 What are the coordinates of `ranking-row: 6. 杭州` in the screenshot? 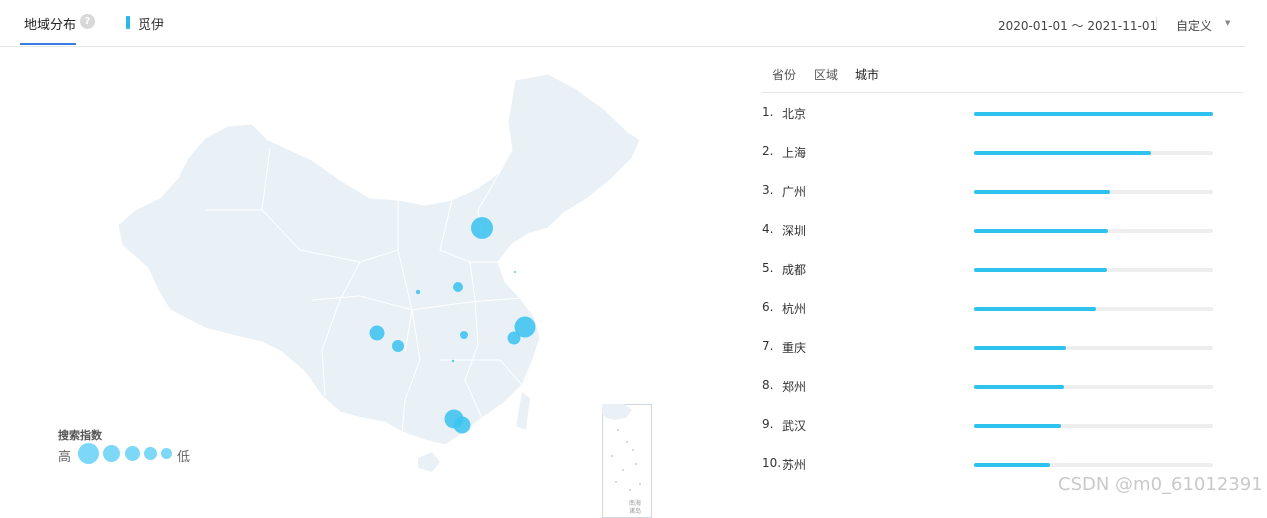 It's located at (992, 310).